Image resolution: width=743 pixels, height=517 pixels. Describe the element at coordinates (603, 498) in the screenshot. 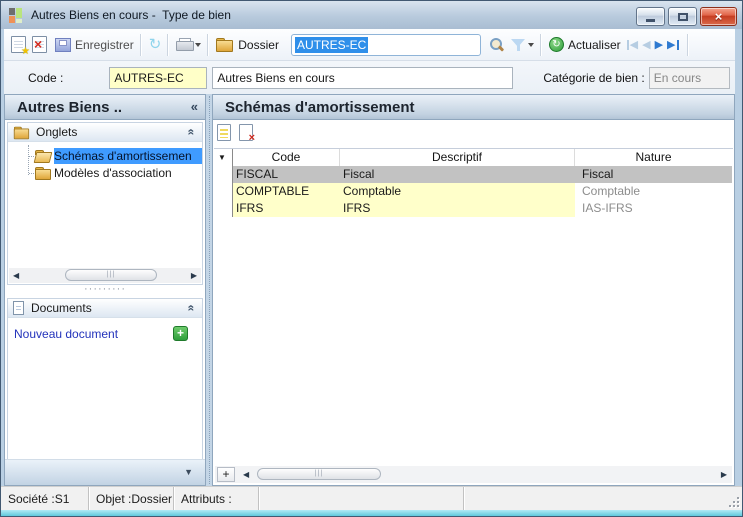

I see `status-empty-cell` at that location.